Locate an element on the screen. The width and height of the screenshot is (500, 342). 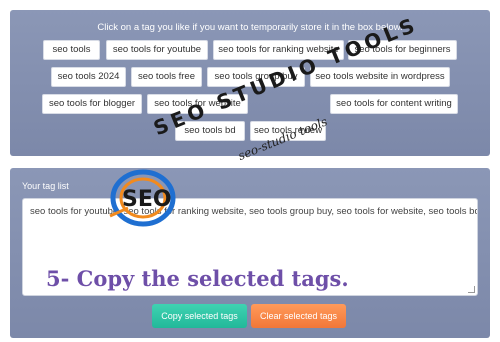
svg-text: SEO is located at coordinates (147, 199).